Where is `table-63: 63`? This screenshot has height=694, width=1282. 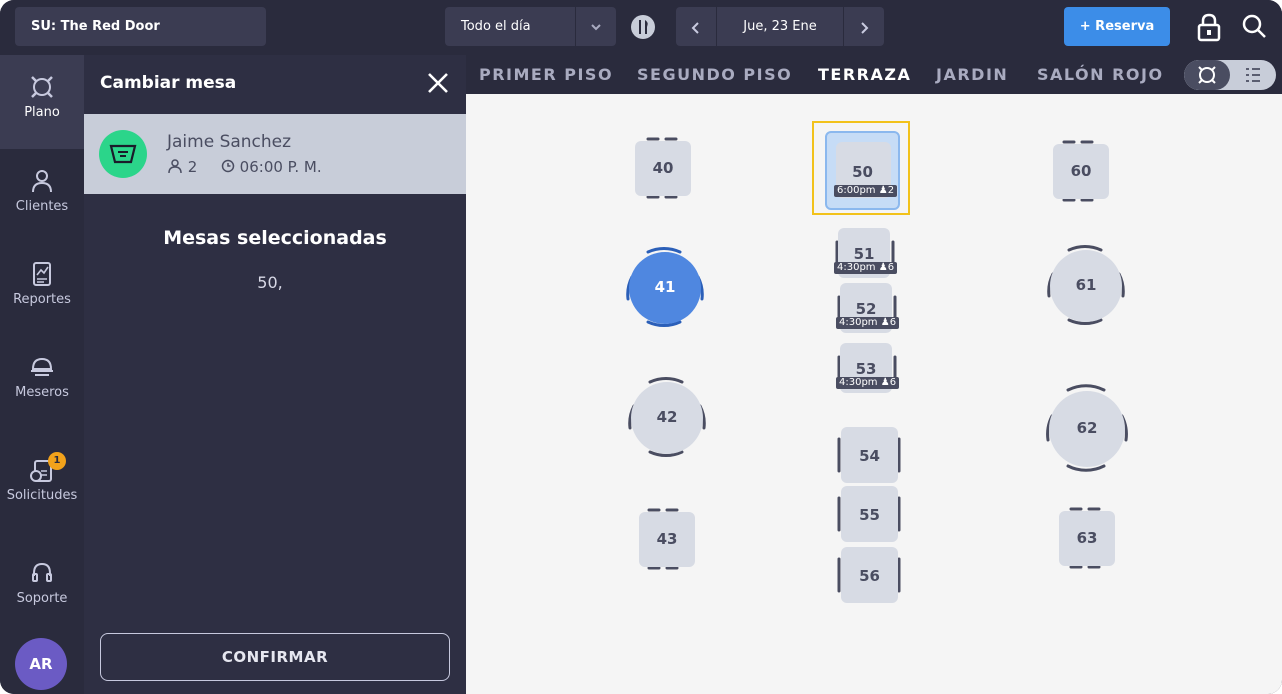
table-63: 63 is located at coordinates (1087, 538).